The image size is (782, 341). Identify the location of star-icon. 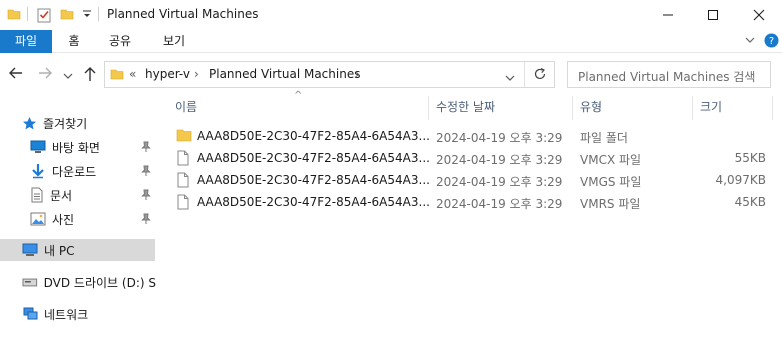
(29, 122).